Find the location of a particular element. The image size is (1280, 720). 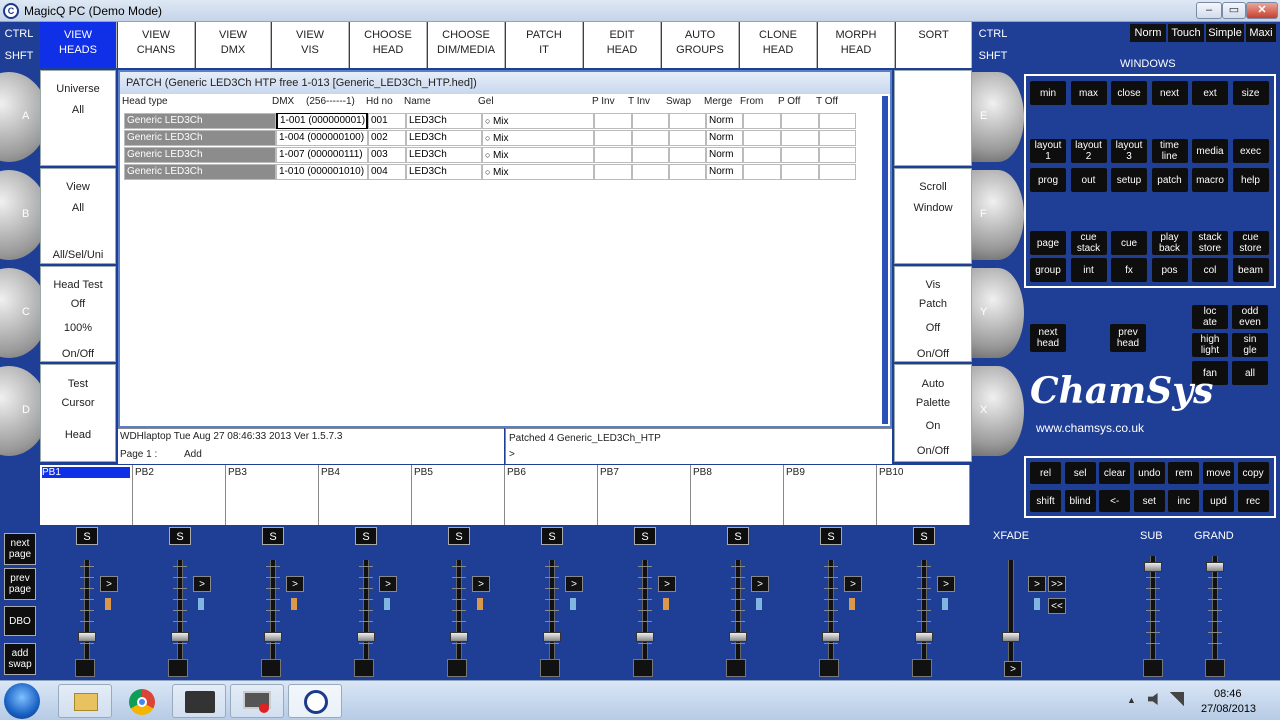

window-time-line-button: time line is located at coordinates (1169, 151).